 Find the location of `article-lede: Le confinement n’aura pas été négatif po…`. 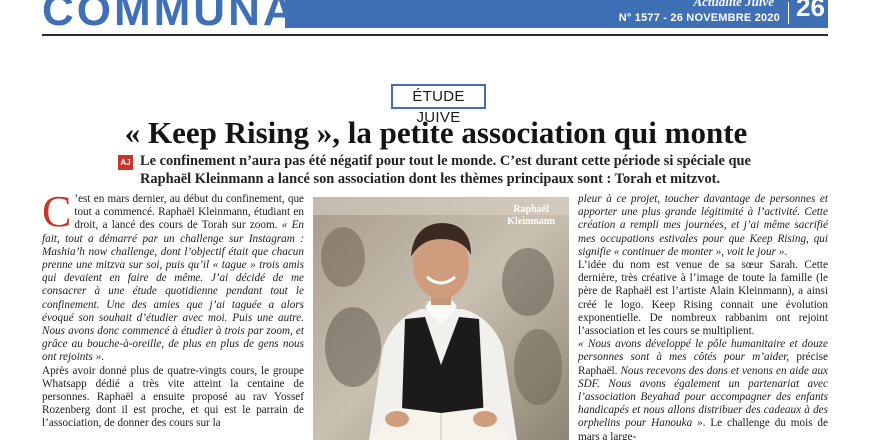

article-lede: Le confinement n’aura pas été négatif po… is located at coordinates (445, 170).